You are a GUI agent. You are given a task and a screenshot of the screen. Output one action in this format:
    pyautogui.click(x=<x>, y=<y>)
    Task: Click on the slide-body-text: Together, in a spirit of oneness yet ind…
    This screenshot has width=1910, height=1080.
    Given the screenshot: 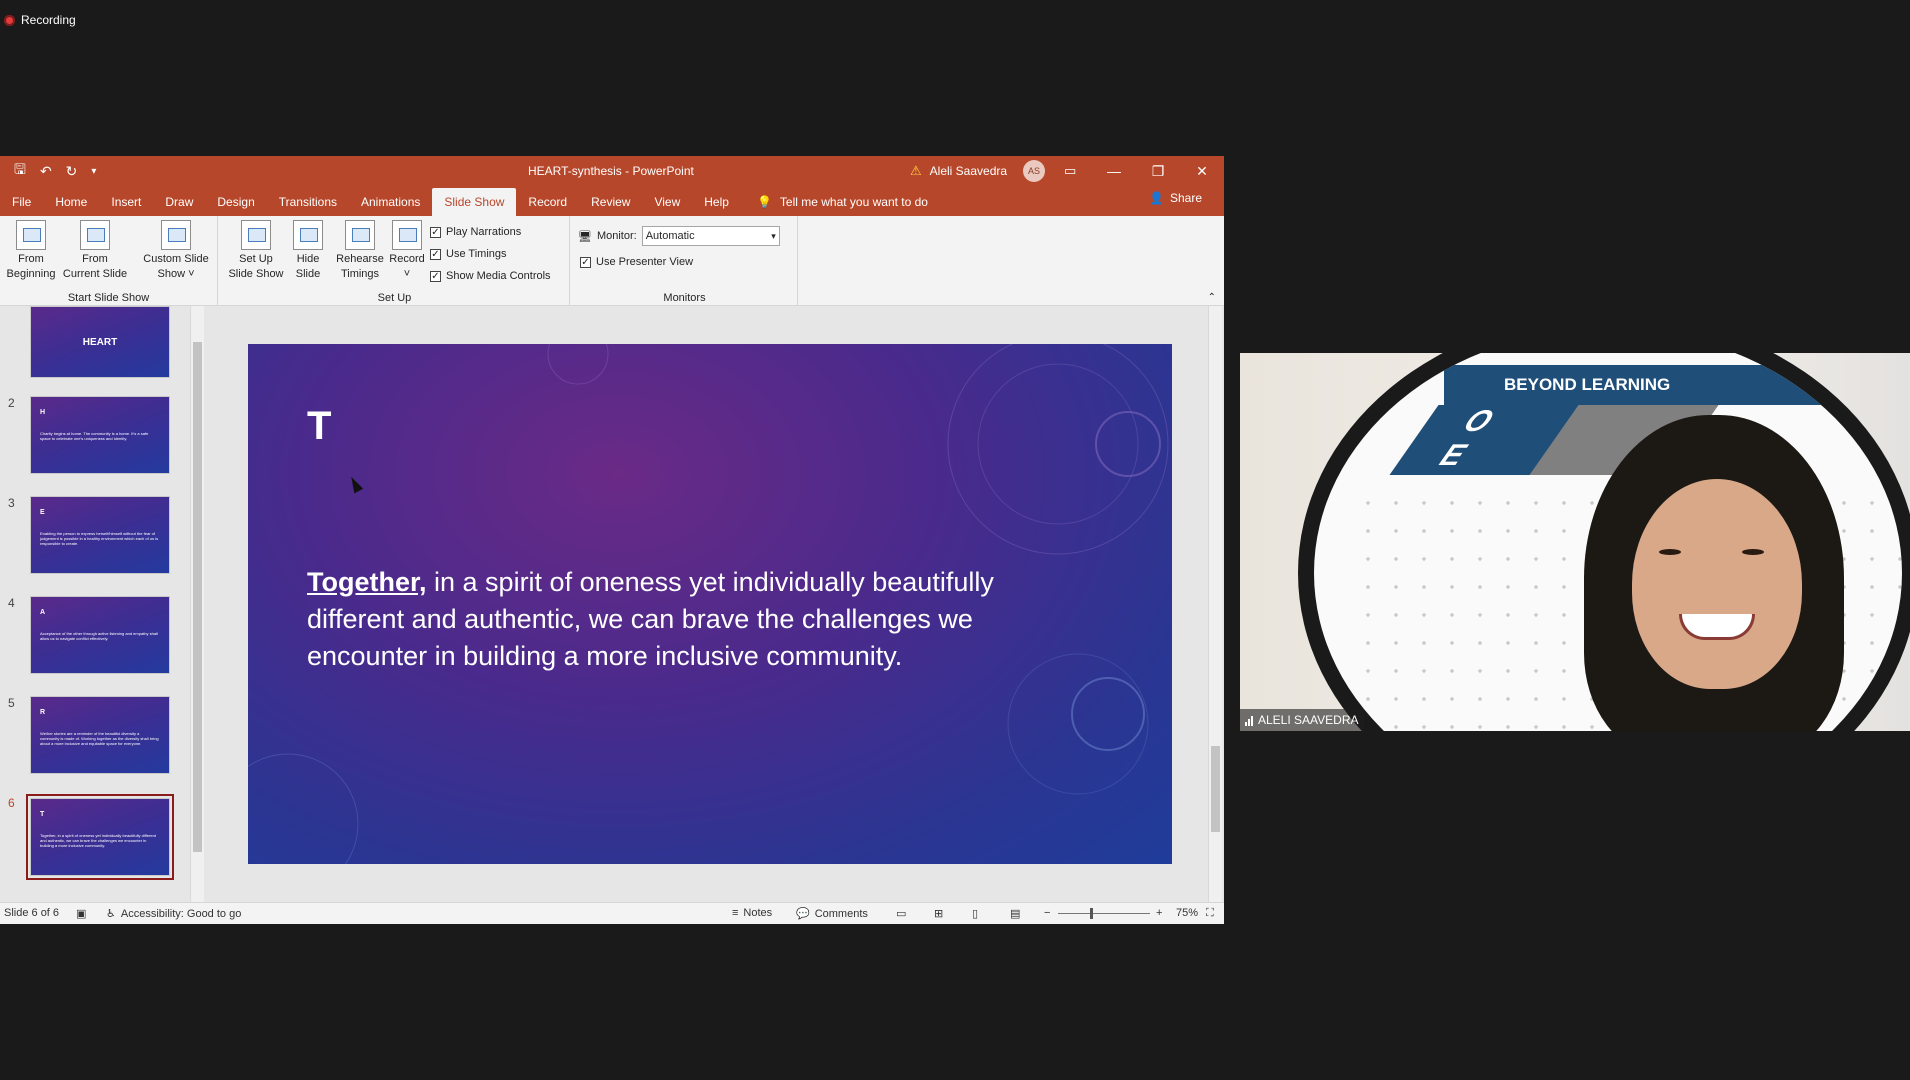 What is the action you would take?
    pyautogui.click(x=687, y=619)
    